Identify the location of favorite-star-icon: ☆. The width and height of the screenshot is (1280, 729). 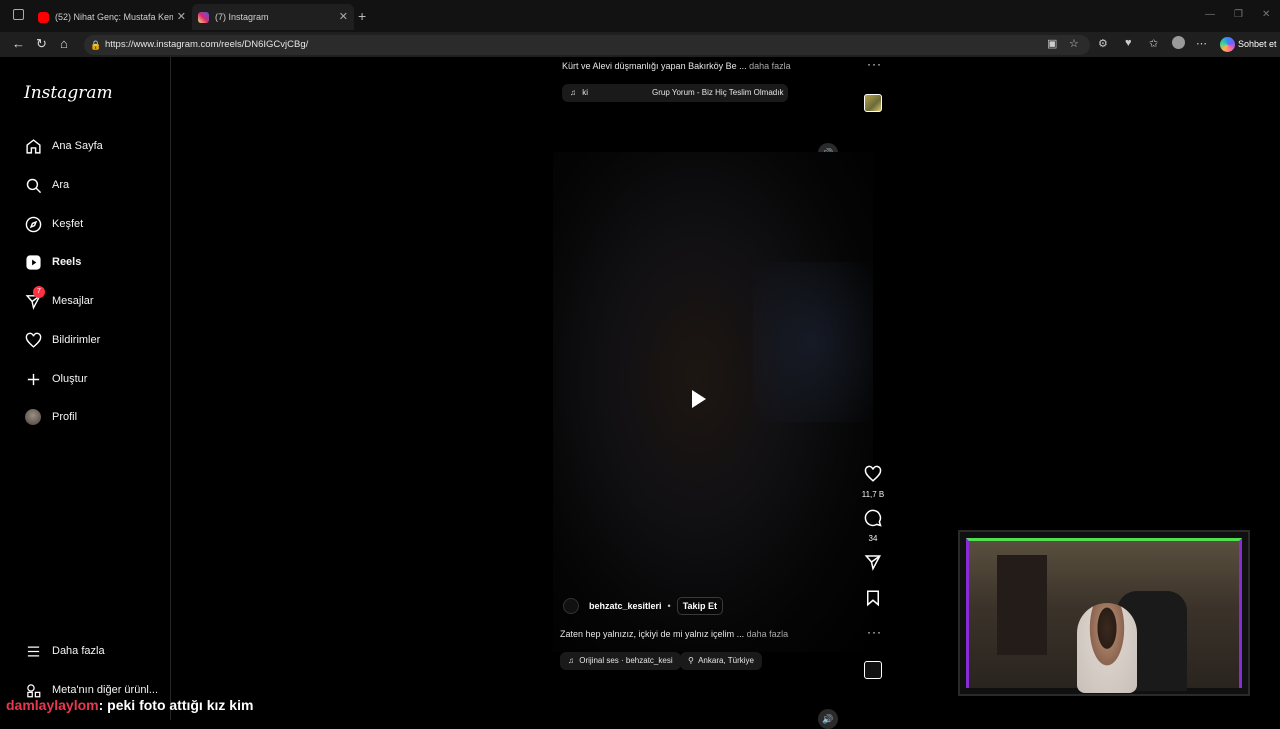
(1074, 43).